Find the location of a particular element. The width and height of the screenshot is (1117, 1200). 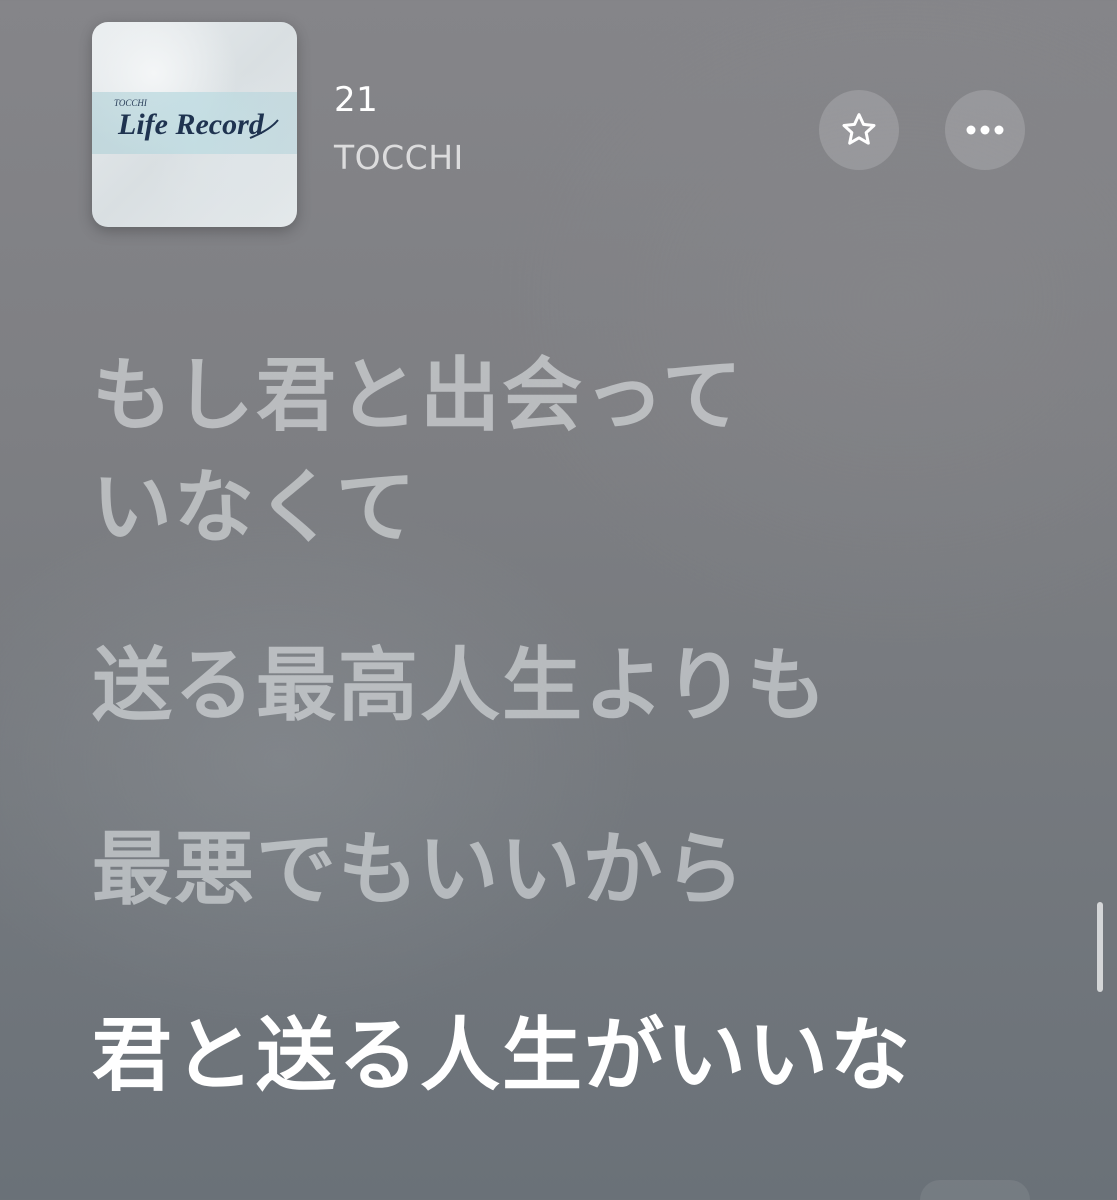

ellipsis-icon is located at coordinates (985, 130).